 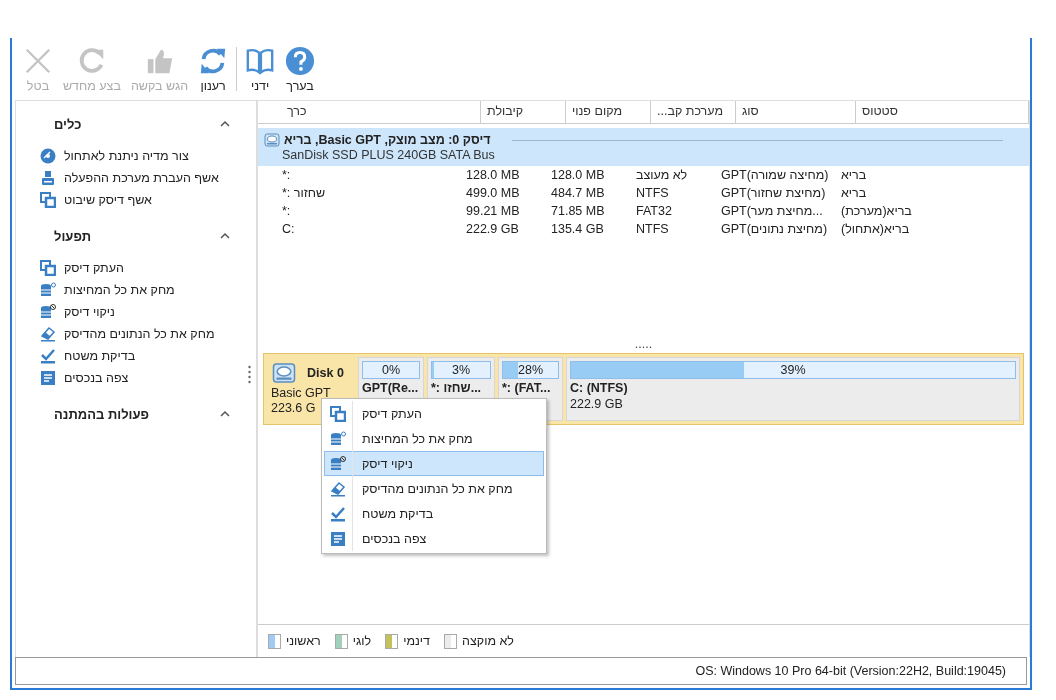 What do you see at coordinates (773, 193) in the screenshot?
I see `table-cell: GPT(מחיצת שחזור)` at bounding box center [773, 193].